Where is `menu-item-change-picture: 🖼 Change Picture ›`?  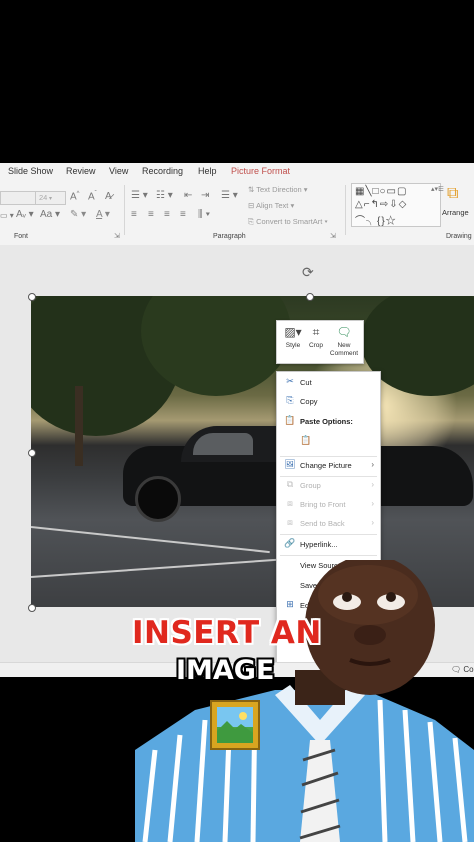
menu-item-change-picture: 🖼 Change Picture › is located at coordinates (328, 465).